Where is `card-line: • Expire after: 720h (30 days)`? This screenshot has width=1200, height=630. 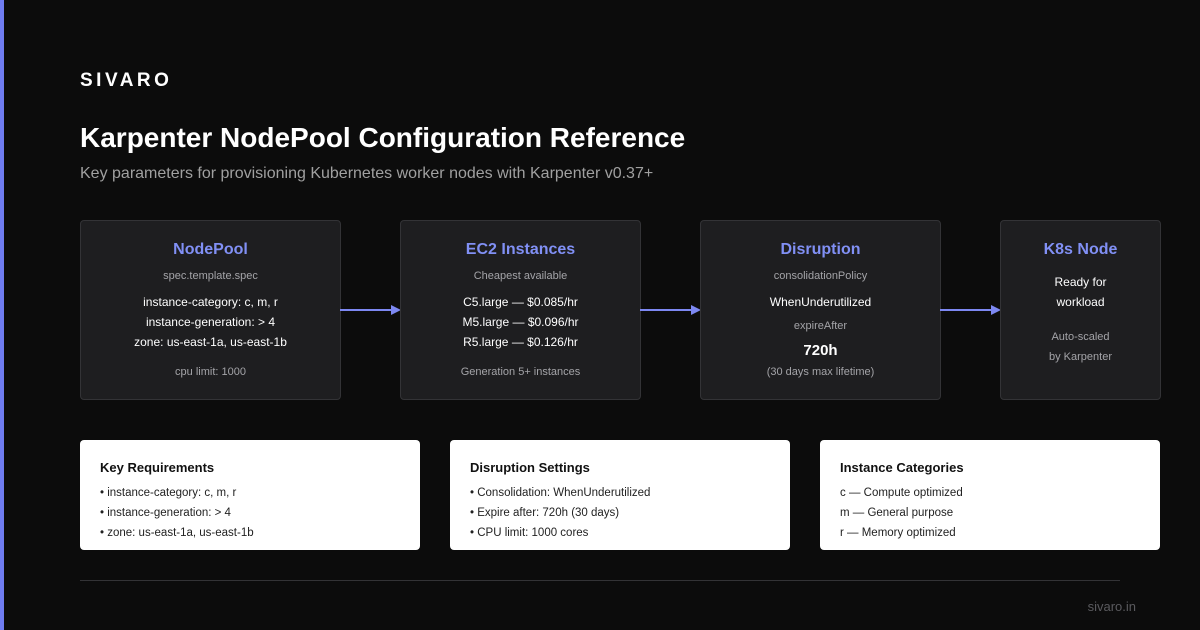 card-line: • Expire after: 720h (30 days) is located at coordinates (545, 513).